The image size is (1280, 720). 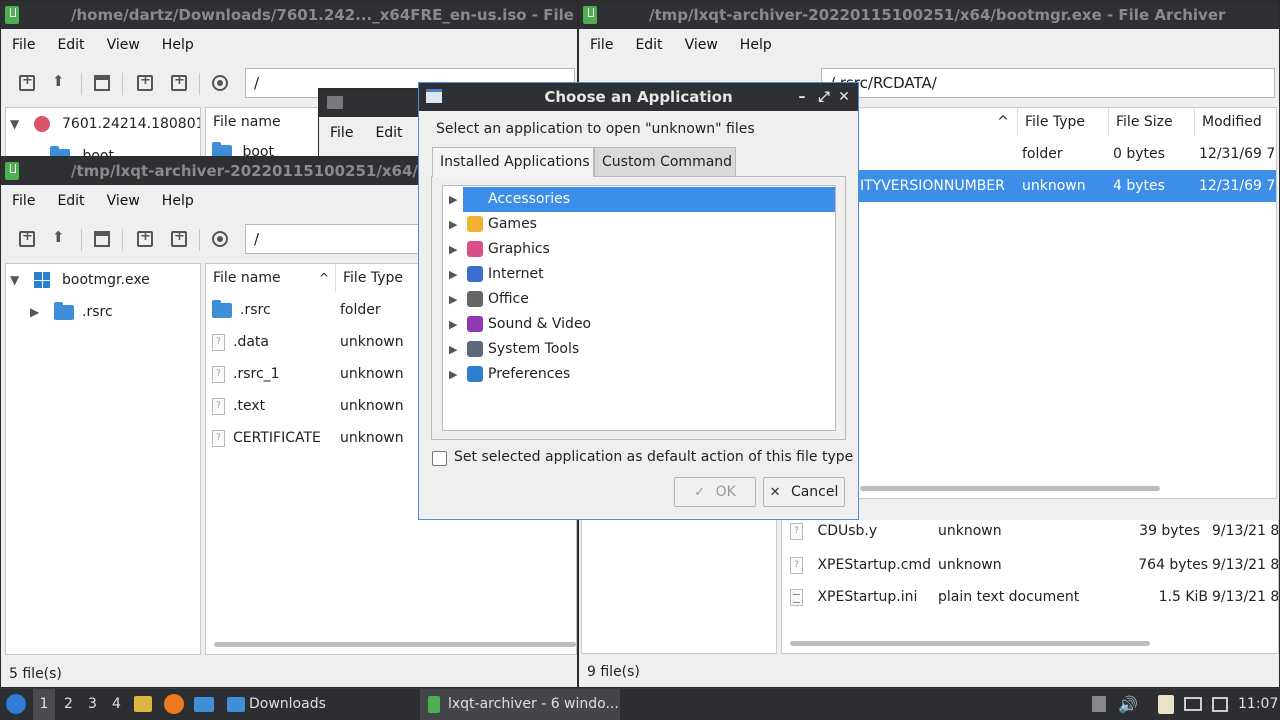 I want to click on tree-item-bootmgr: ▼ bootmgr.exe, so click(x=105, y=280).